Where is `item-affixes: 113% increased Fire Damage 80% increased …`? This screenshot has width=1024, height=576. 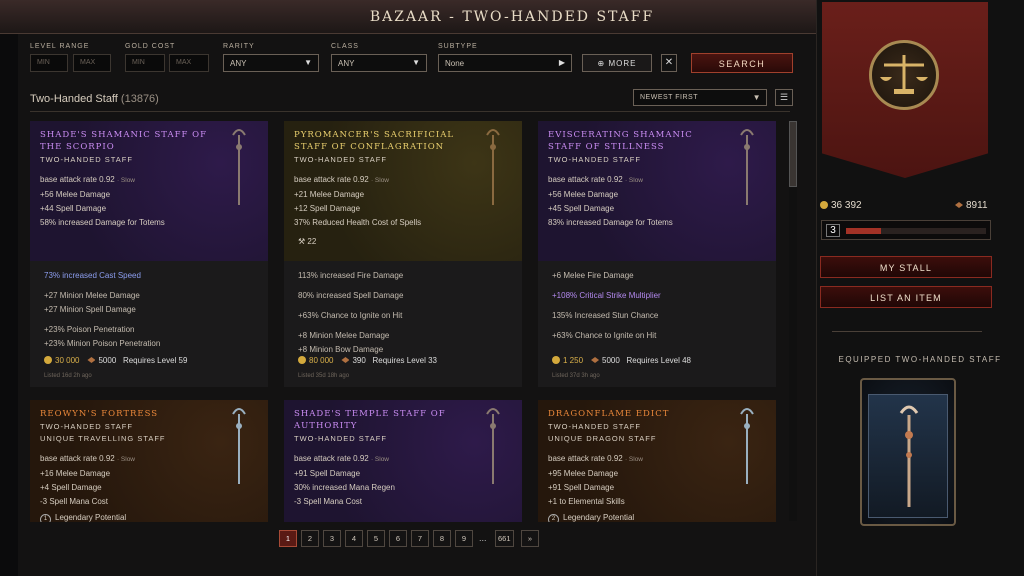 item-affixes: 113% increased Fire Damage 80% increased … is located at coordinates (403, 324).